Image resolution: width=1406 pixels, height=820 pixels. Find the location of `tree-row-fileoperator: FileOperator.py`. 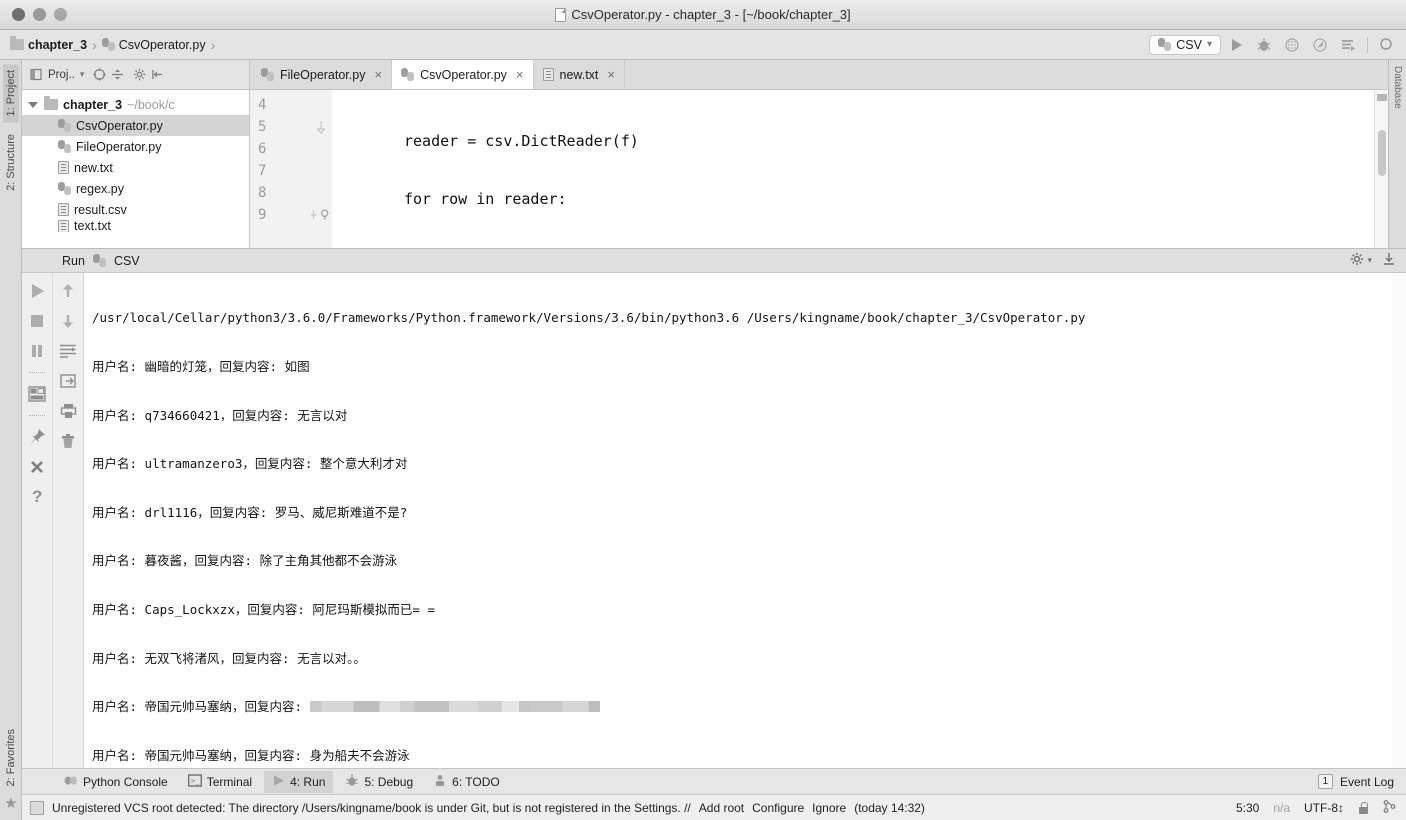

tree-row-fileoperator: FileOperator.py is located at coordinates (135, 146).